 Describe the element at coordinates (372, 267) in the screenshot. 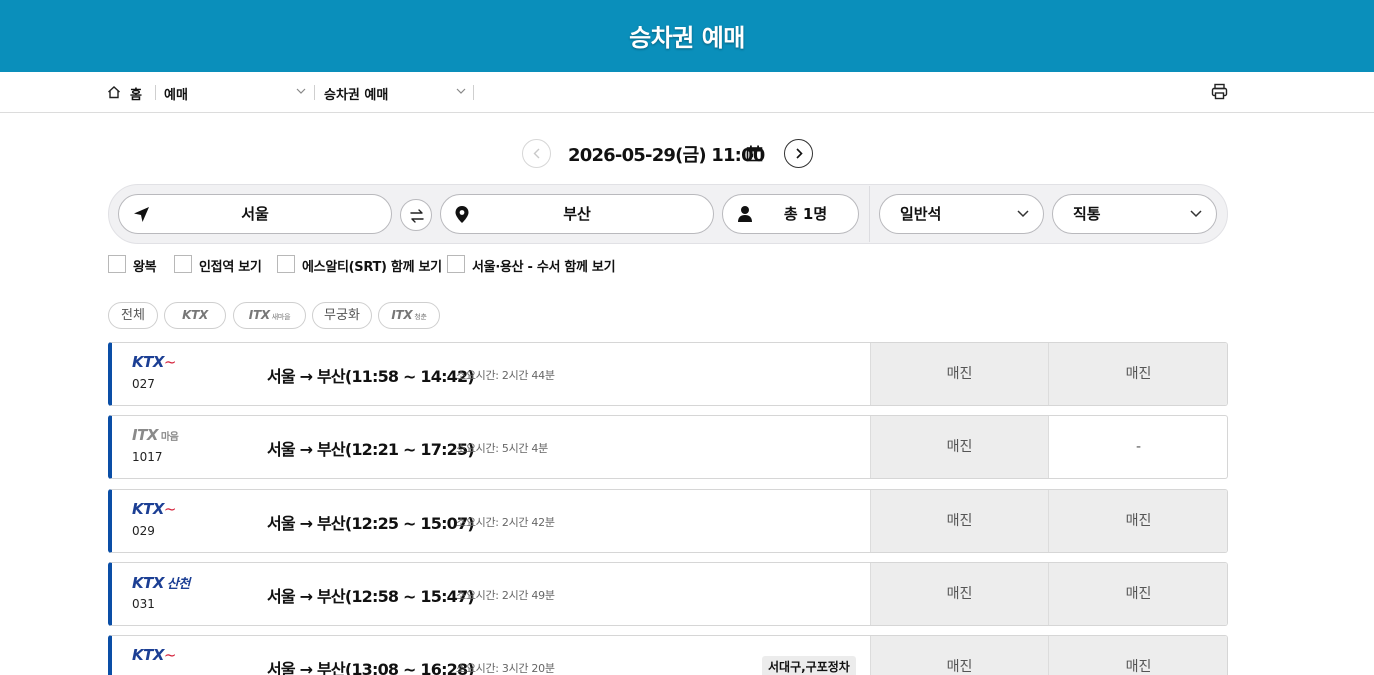

I see `checkbox-label: 에스알티(SRT) 함께 보기` at that location.